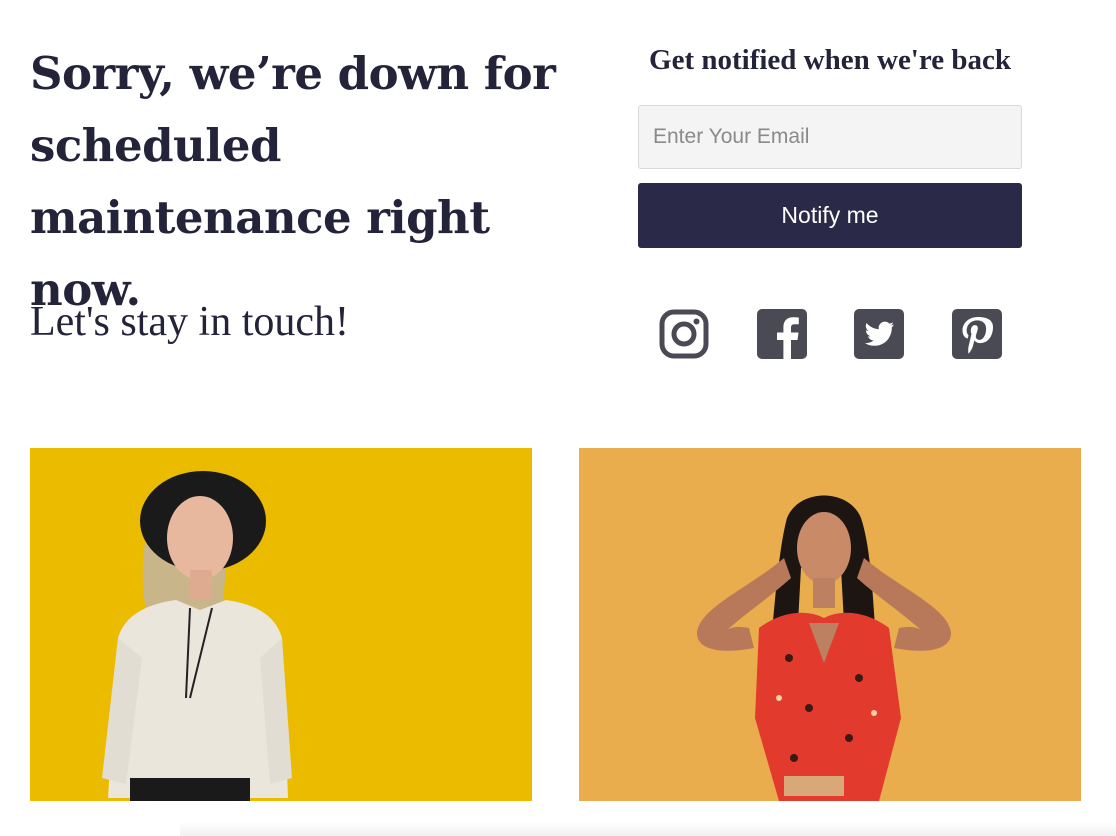 This screenshot has height=836, width=1116. What do you see at coordinates (830, 60) in the screenshot?
I see `notify-heading: Get notified when we're back` at bounding box center [830, 60].